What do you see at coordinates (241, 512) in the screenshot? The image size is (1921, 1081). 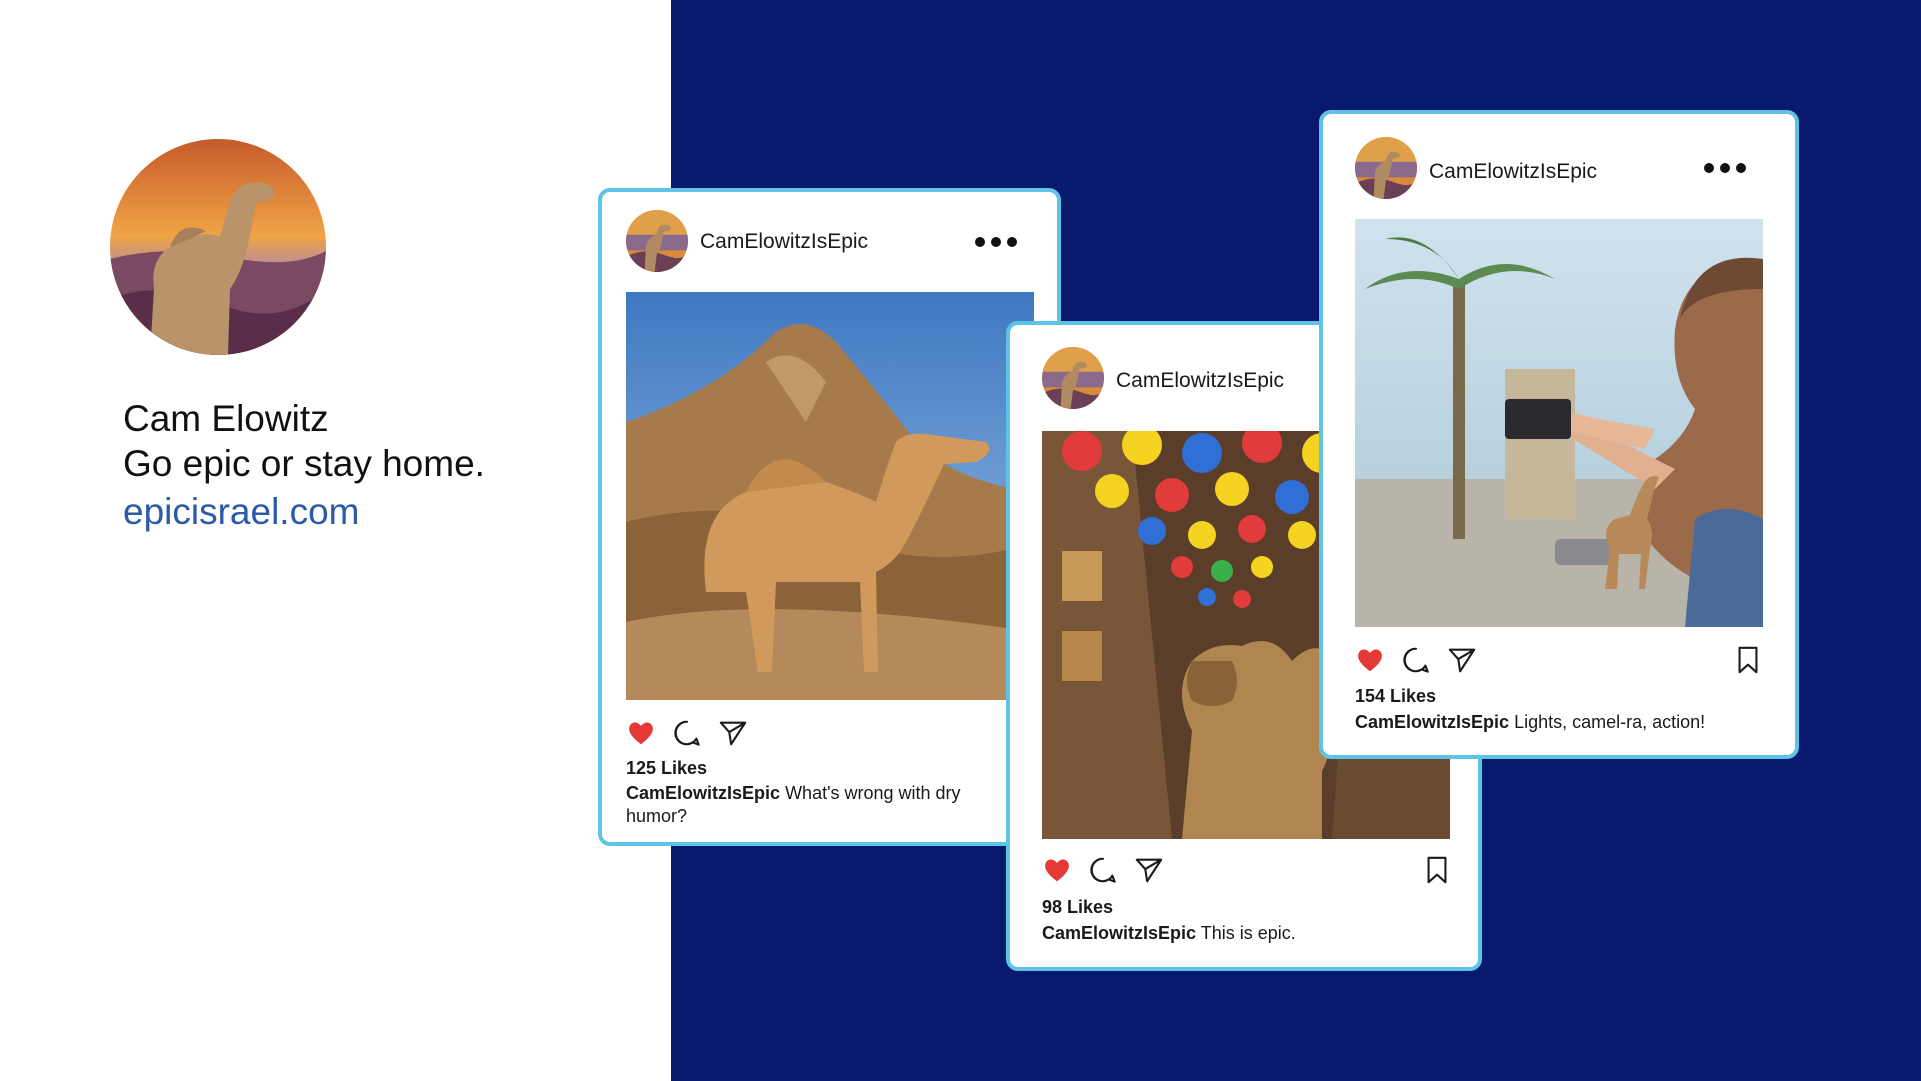 I see `website-link: epicisrael.com` at bounding box center [241, 512].